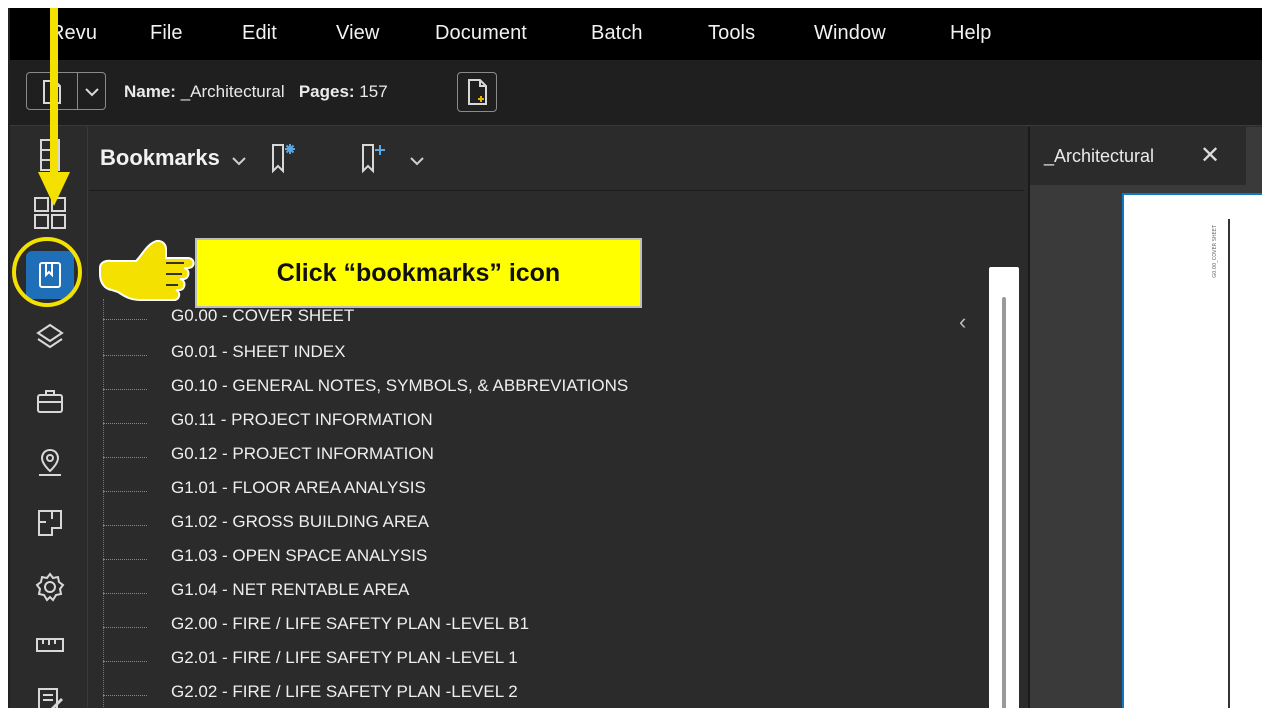 Image resolution: width=1262 pixels, height=708 pixels. Describe the element at coordinates (1229, 463) in the screenshot. I see `page-border-line` at that location.